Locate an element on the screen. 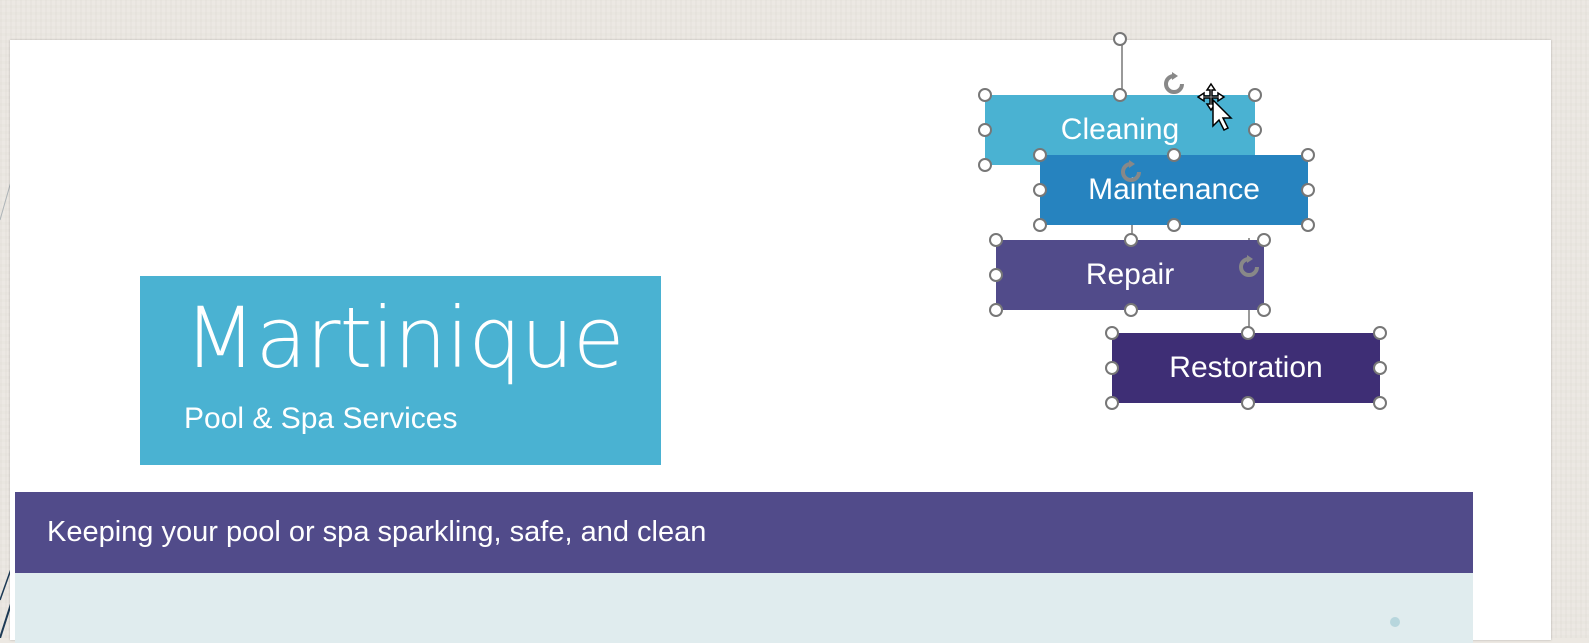 The image size is (1589, 643). connector-line is located at coordinates (1122, 67).